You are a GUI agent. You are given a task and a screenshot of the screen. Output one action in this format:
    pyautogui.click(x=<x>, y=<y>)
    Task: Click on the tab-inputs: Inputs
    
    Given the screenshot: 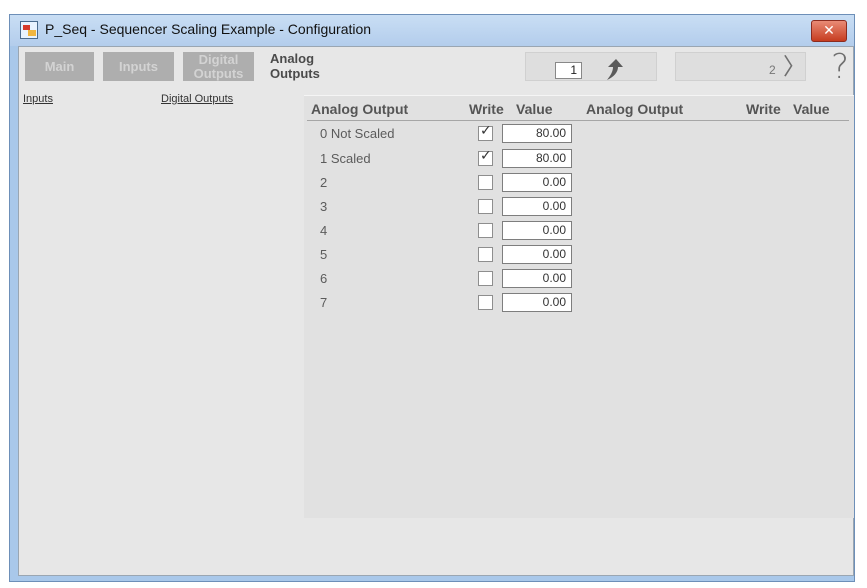 What is the action you would take?
    pyautogui.click(x=138, y=66)
    